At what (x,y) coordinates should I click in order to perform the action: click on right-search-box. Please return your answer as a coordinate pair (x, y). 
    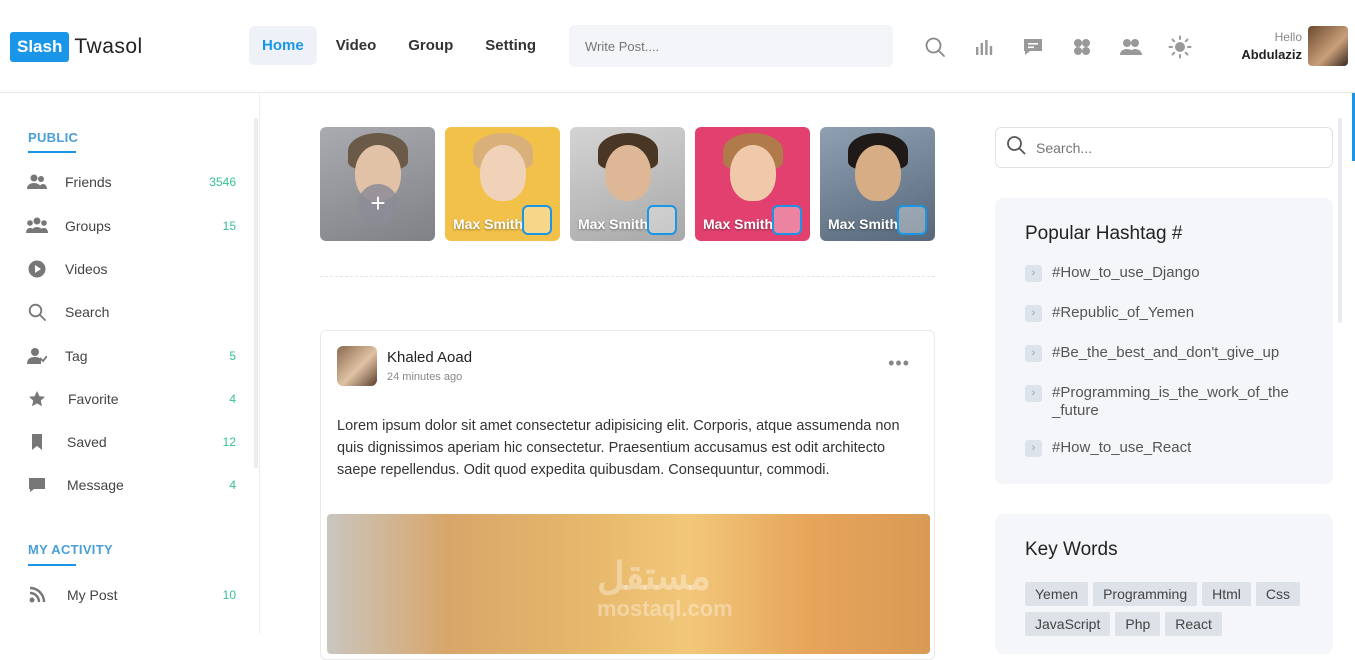
    Looking at the image, I should click on (1164, 147).